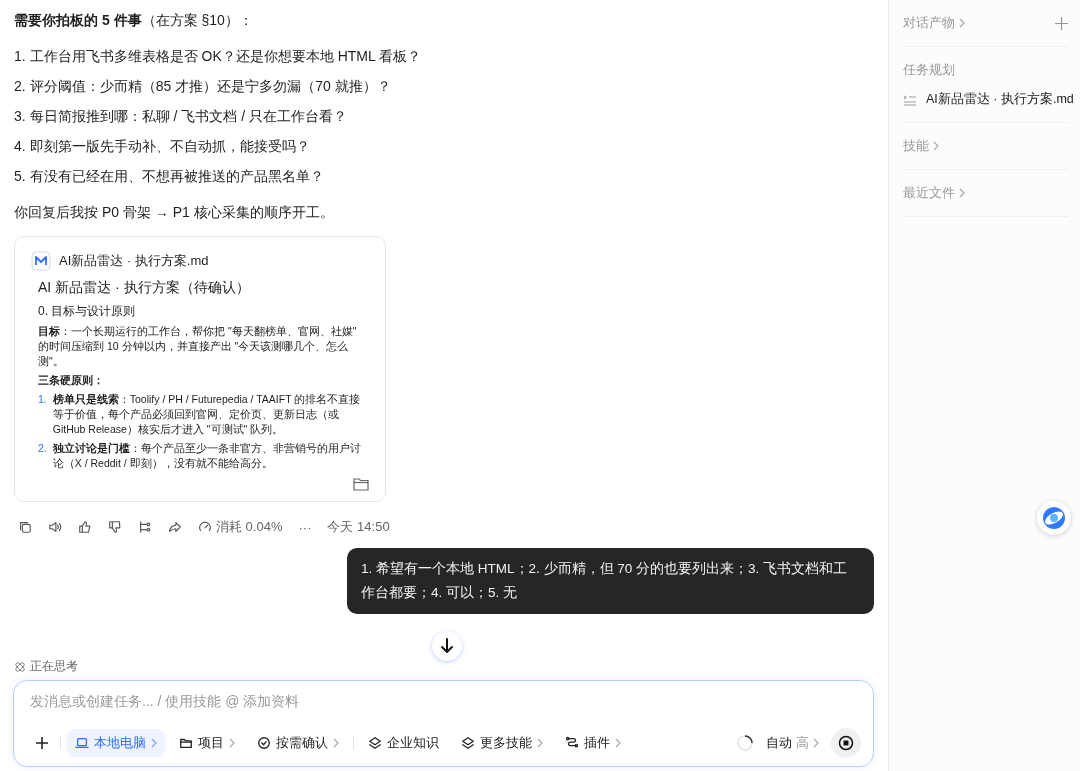  I want to click on stop-icon, so click(846, 743).